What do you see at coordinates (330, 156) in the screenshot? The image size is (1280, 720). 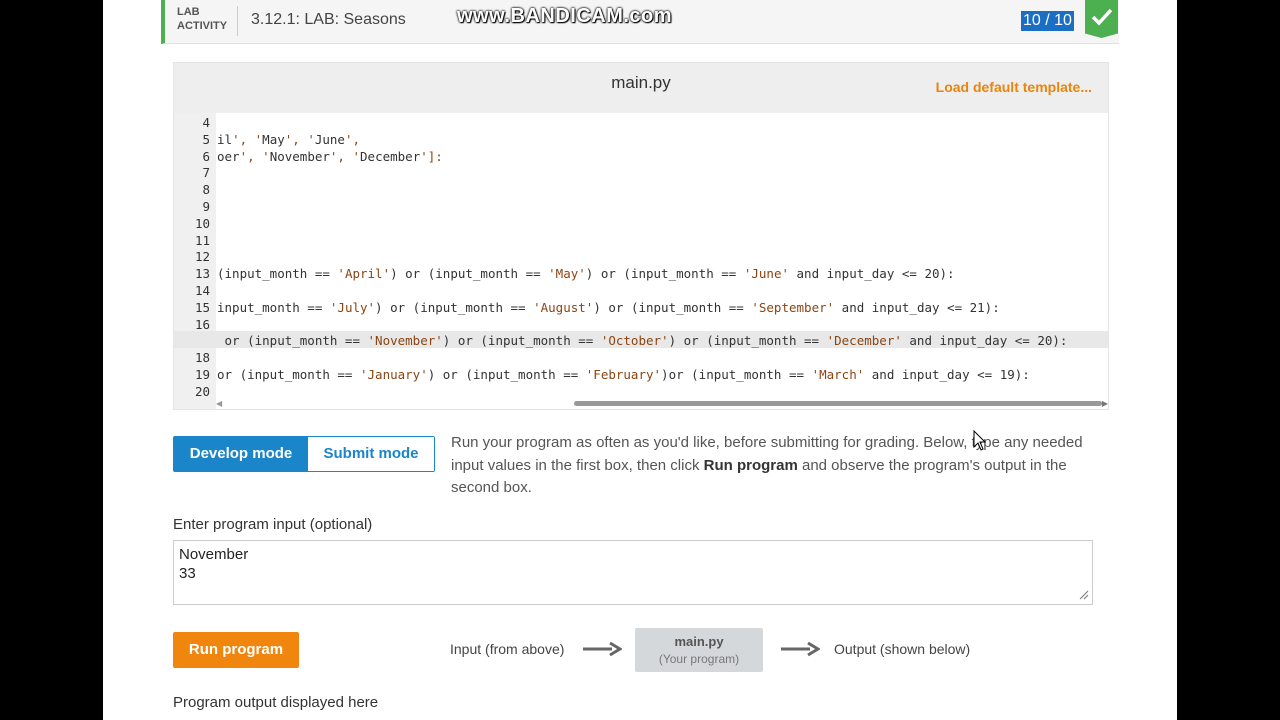 I see `code-line: oer', 'November', 'December']:` at bounding box center [330, 156].